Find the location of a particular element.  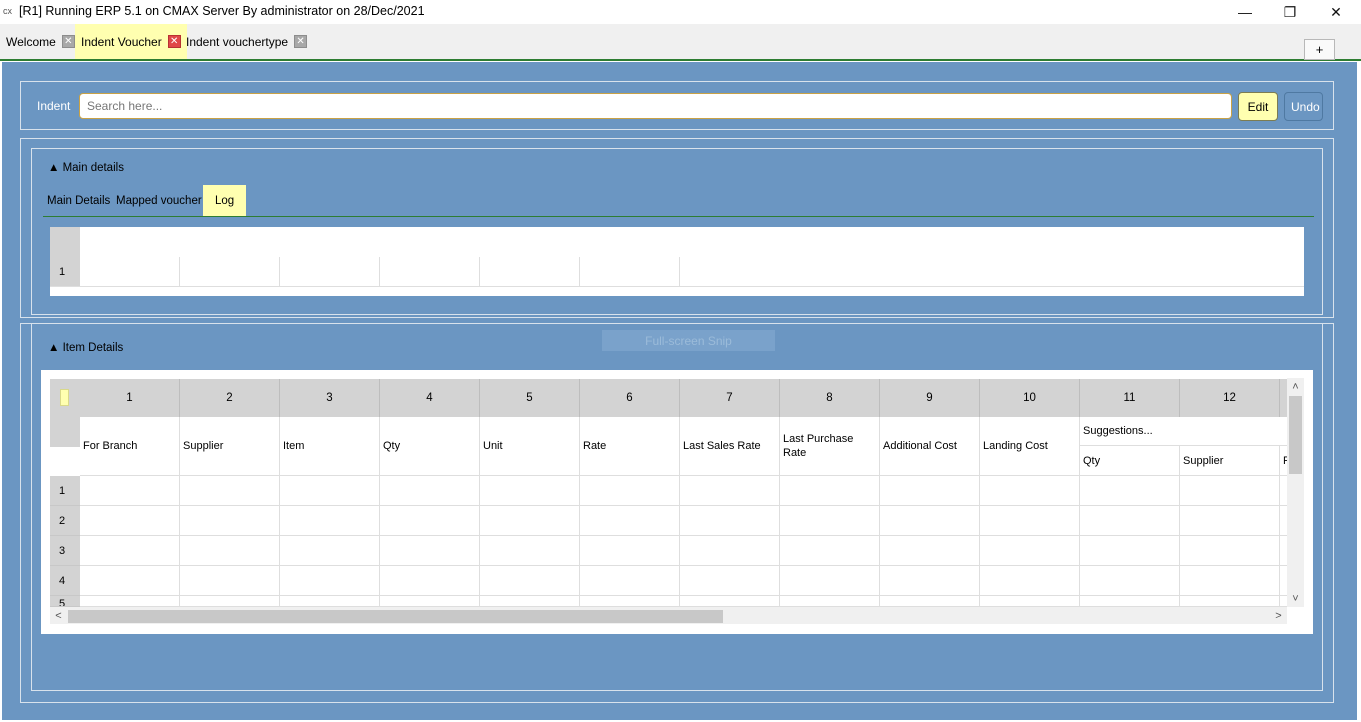

edit-button: Edit is located at coordinates (1258, 106).